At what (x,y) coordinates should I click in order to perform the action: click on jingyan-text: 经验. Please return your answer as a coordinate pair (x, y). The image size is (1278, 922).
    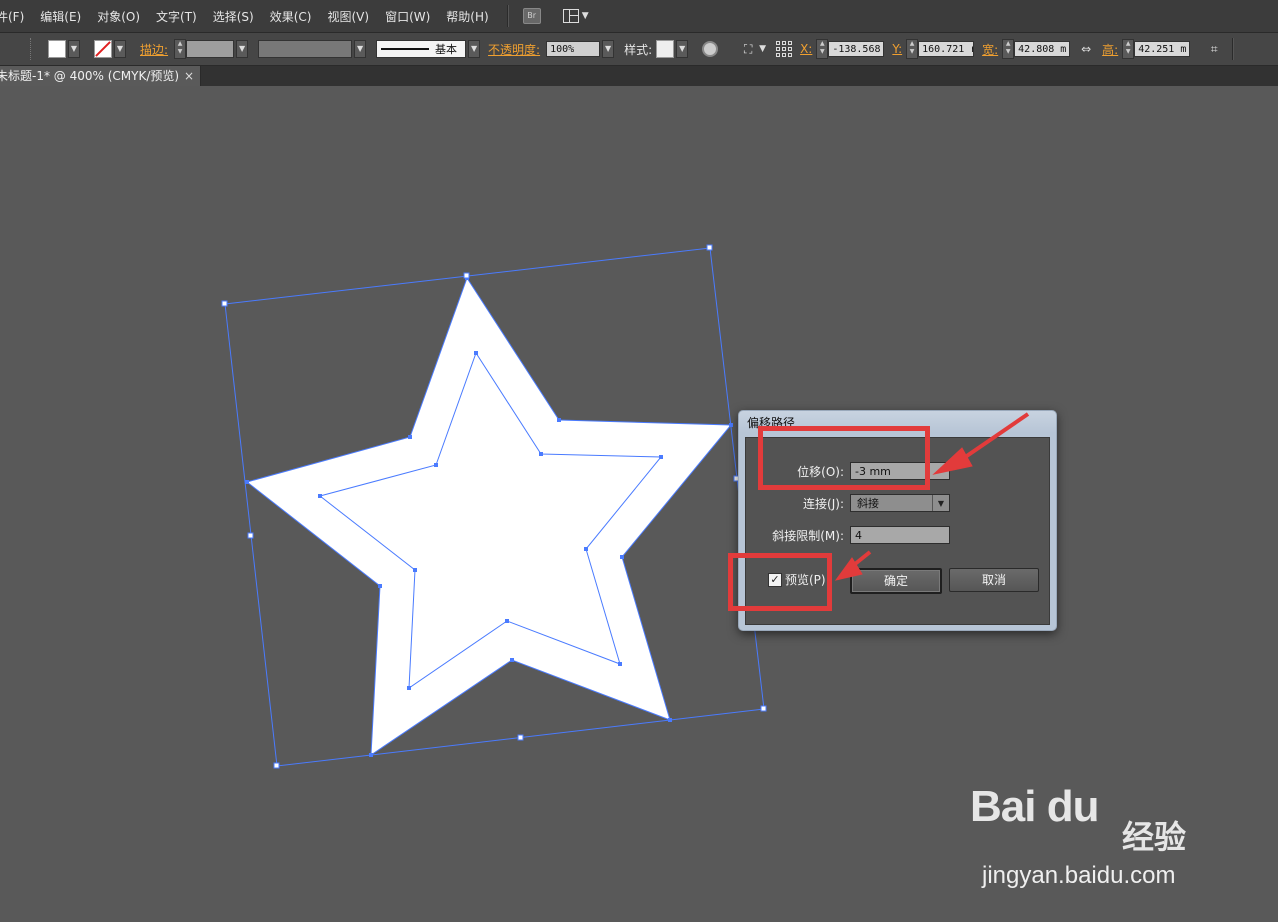
    Looking at the image, I should click on (1154, 837).